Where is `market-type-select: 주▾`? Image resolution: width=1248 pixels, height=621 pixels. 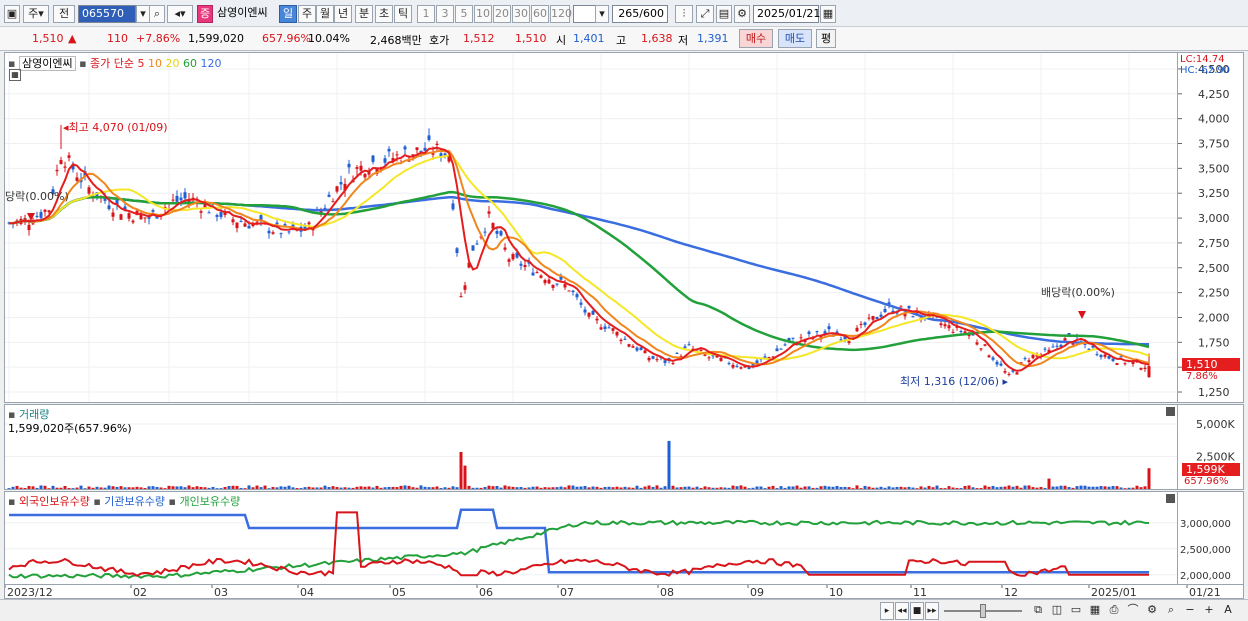
market-type-select: 주▾ is located at coordinates (36, 14).